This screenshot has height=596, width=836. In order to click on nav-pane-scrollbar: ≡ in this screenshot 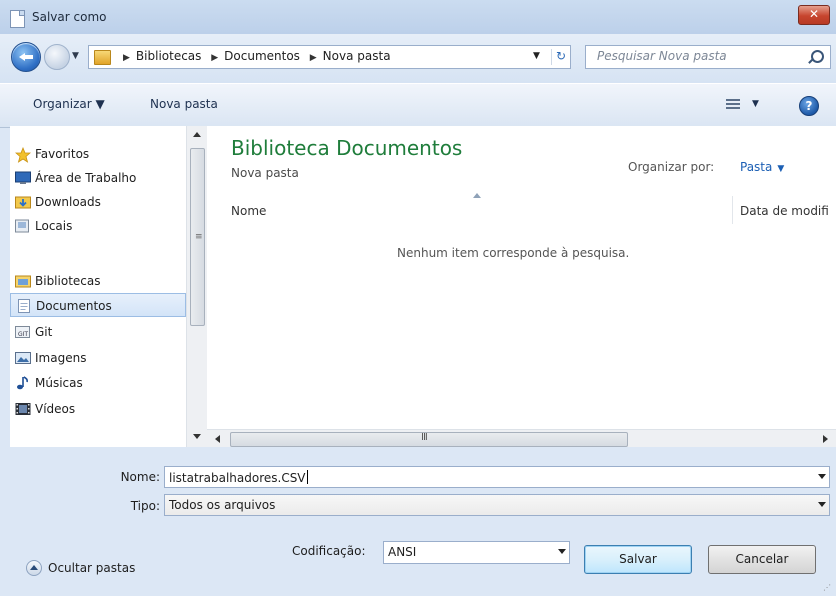, I will do `click(196, 286)`.